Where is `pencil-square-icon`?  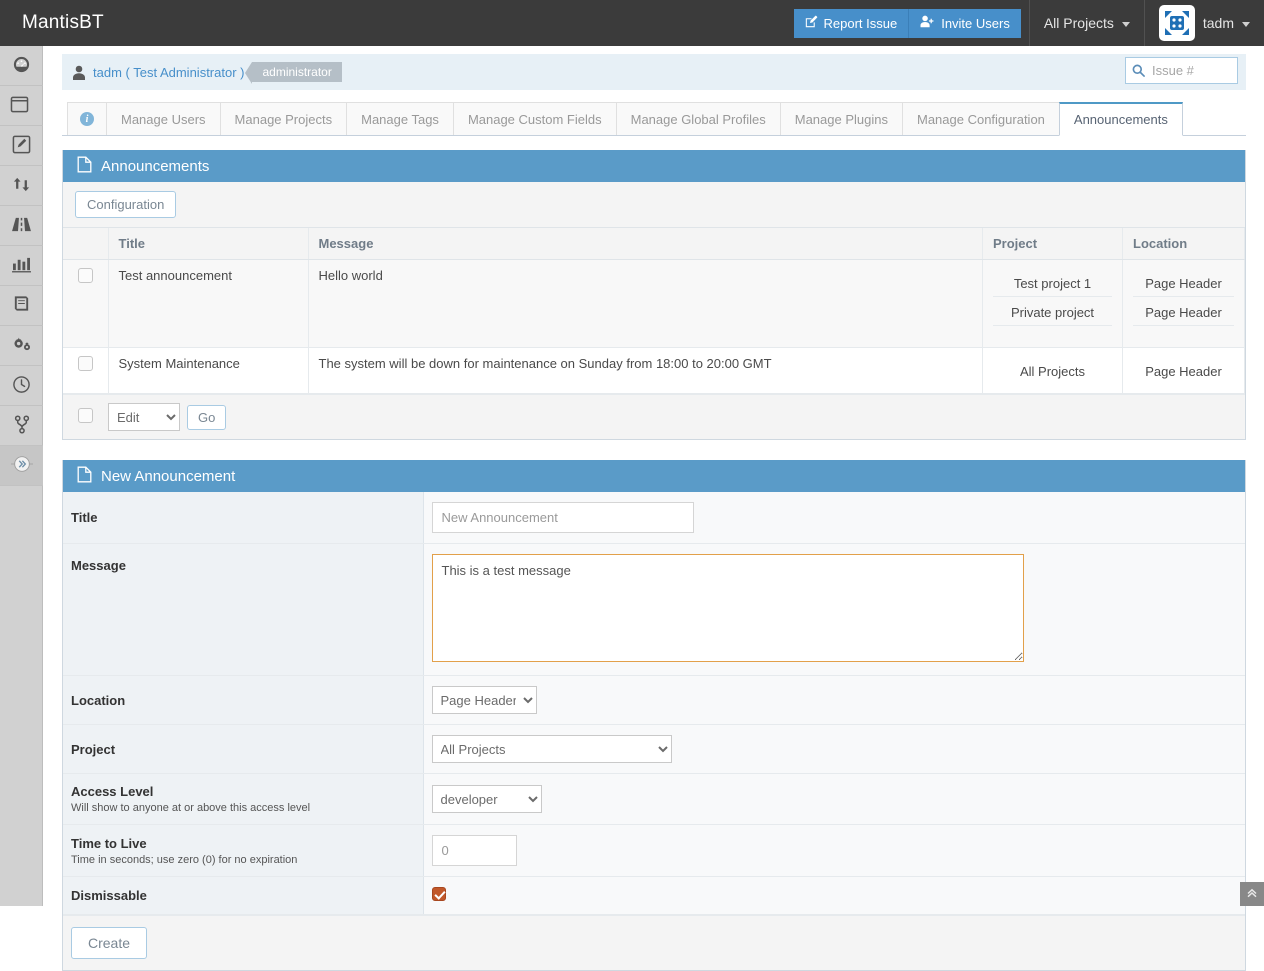
pencil-square-icon is located at coordinates (811, 23).